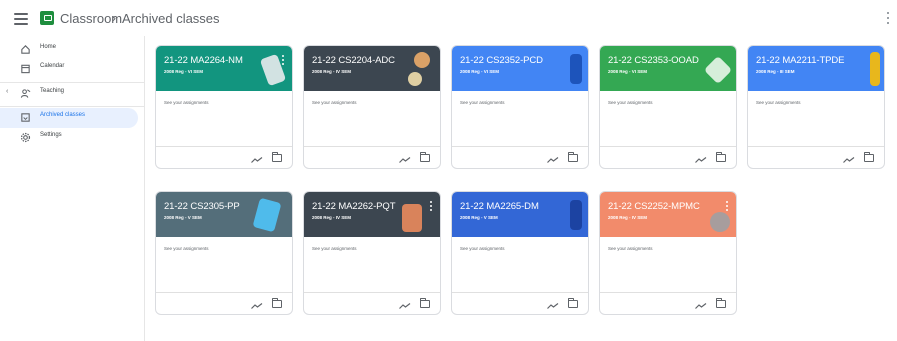 This screenshot has width=897, height=341. What do you see at coordinates (800, 60) in the screenshot?
I see `class-card-title: 21-22 MA2211-TPDE` at bounding box center [800, 60].